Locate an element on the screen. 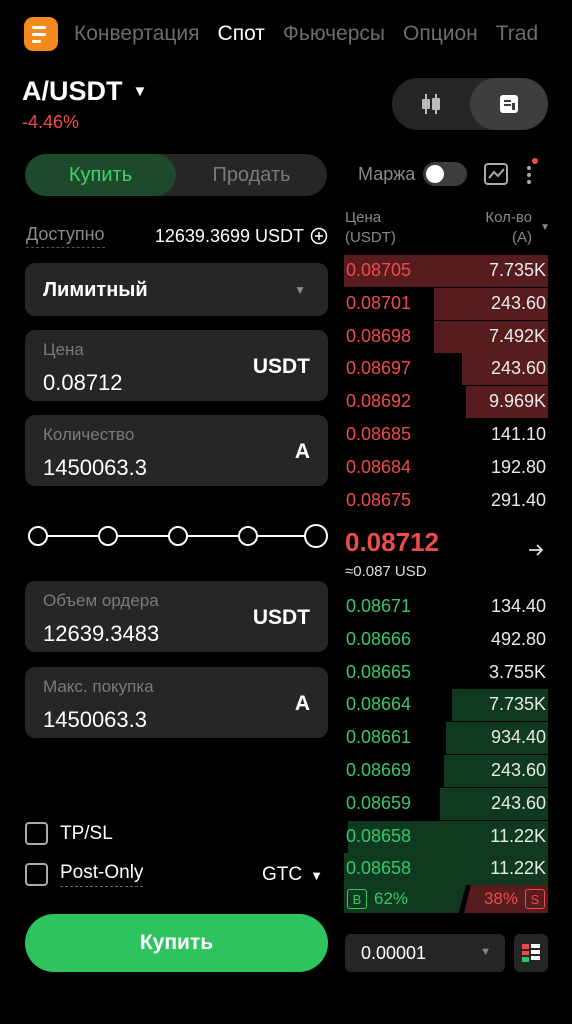 The width and height of the screenshot is (572, 1024). ask-row: 0.08685 141.10 is located at coordinates (446, 435).